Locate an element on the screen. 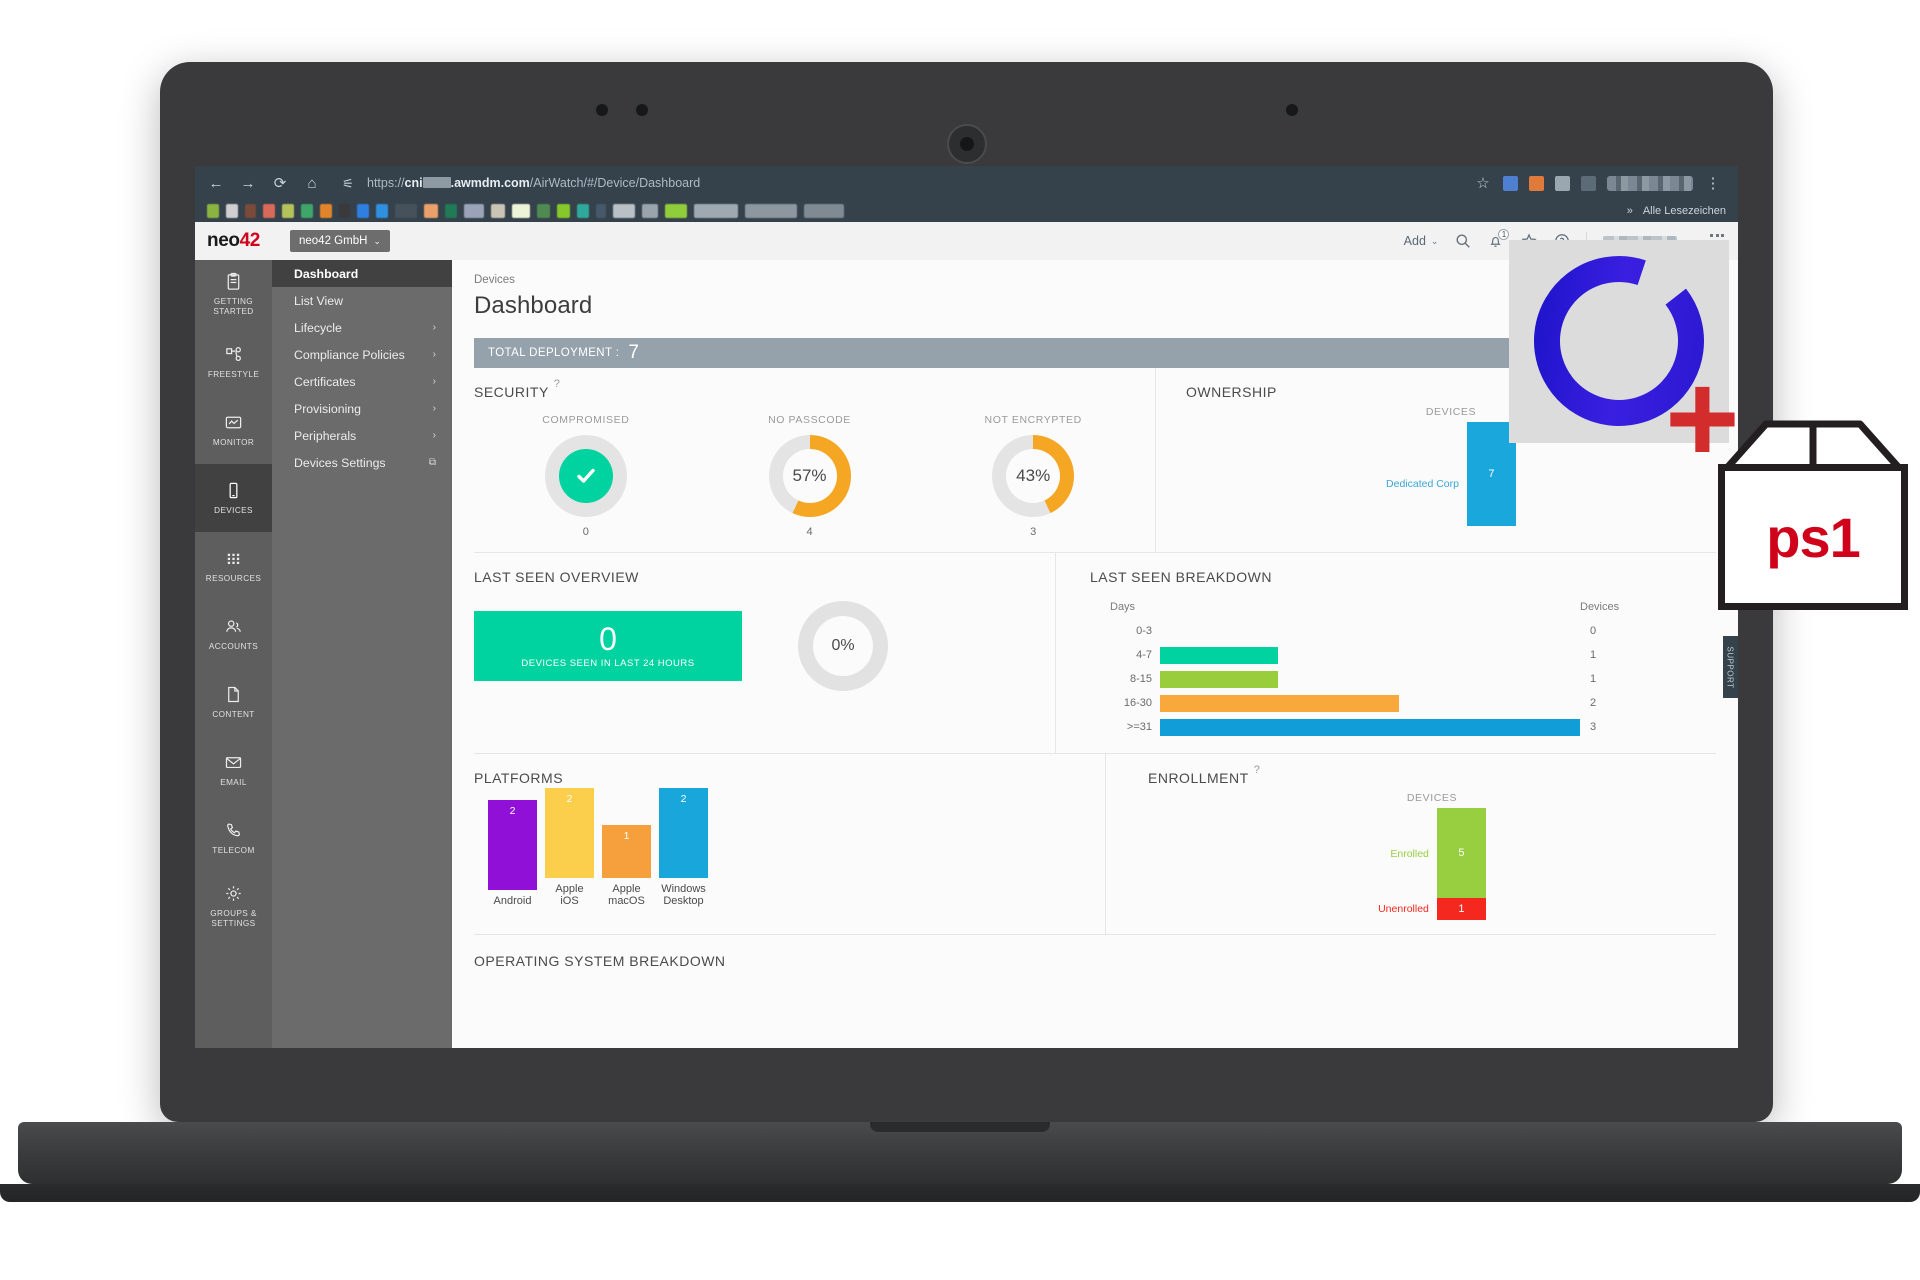 This screenshot has height=1280, width=1920. donut-chart: 43% is located at coordinates (1033, 476).